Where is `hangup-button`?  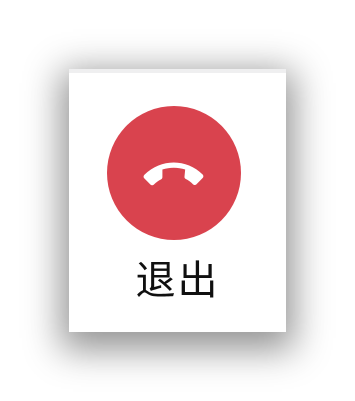
hangup-button is located at coordinates (174, 173).